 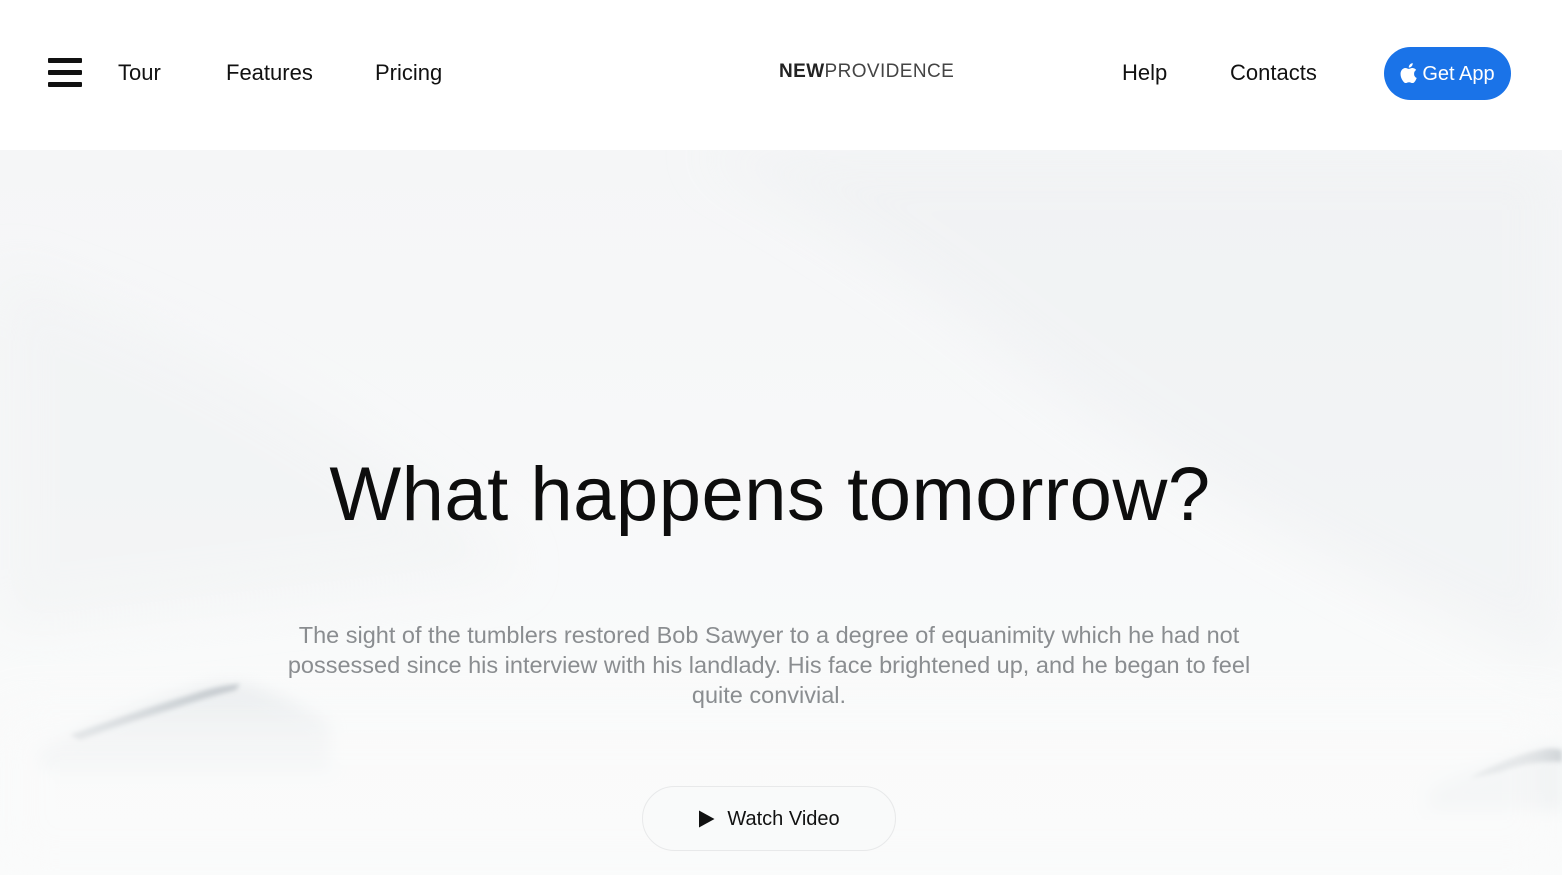 What do you see at coordinates (1409, 72) in the screenshot?
I see `apple-icon` at bounding box center [1409, 72].